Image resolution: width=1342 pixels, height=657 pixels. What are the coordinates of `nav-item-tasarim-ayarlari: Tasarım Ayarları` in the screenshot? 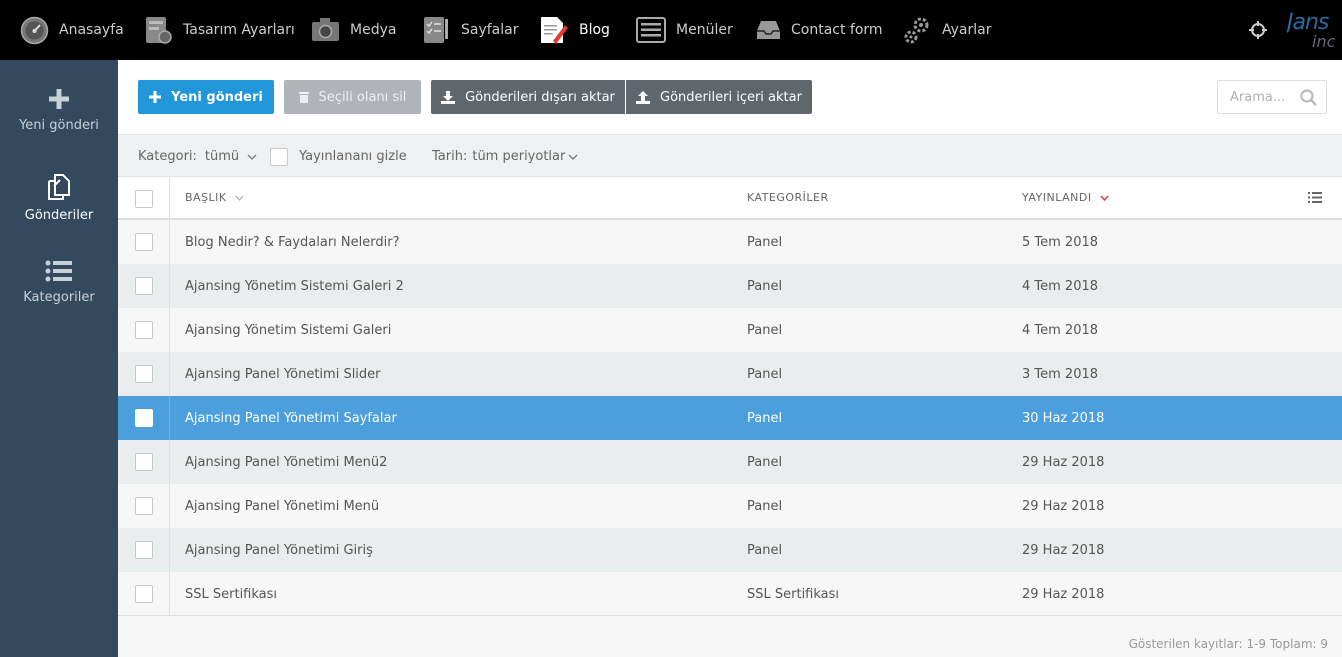 It's located at (219, 30).